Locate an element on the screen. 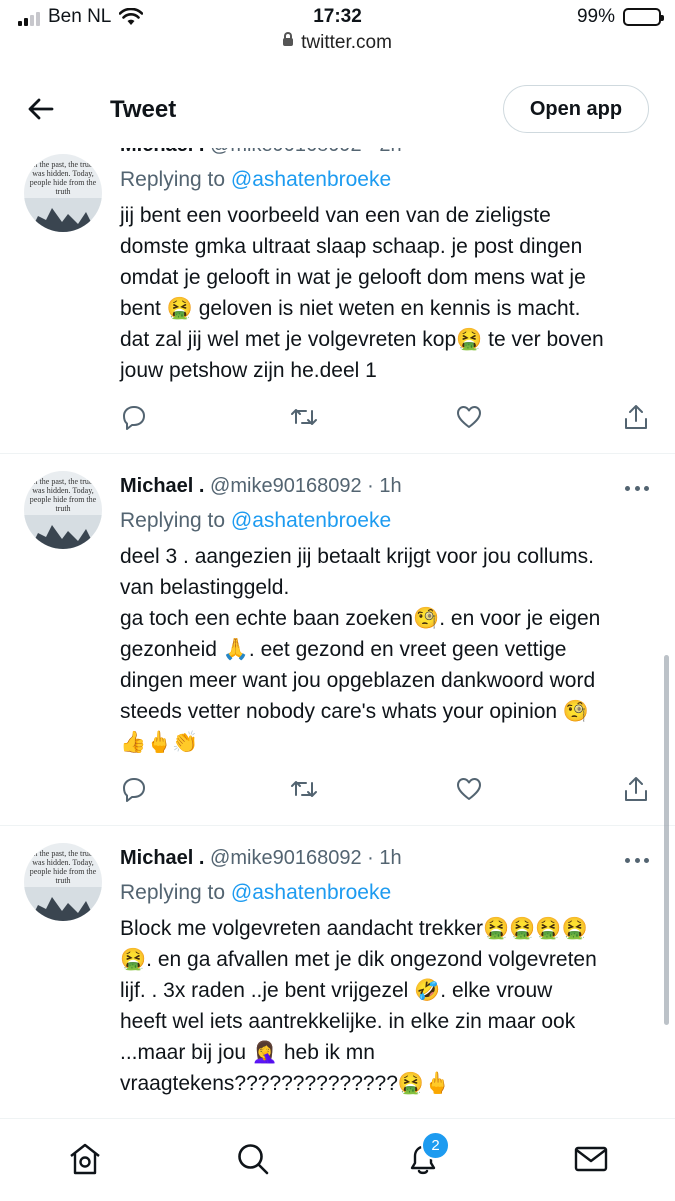  battery-icon is located at coordinates (643, 17).